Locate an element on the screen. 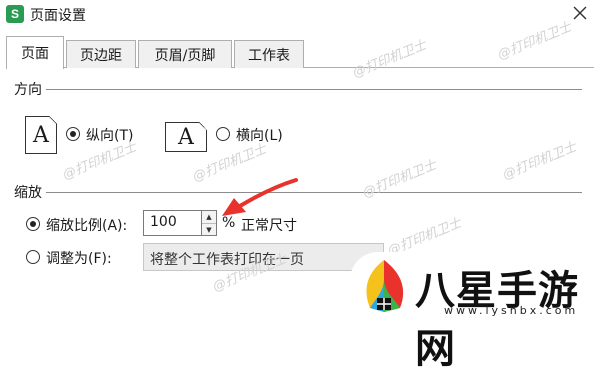 The width and height of the screenshot is (600, 374). tab-sheet: 工作表 is located at coordinates (269, 54).